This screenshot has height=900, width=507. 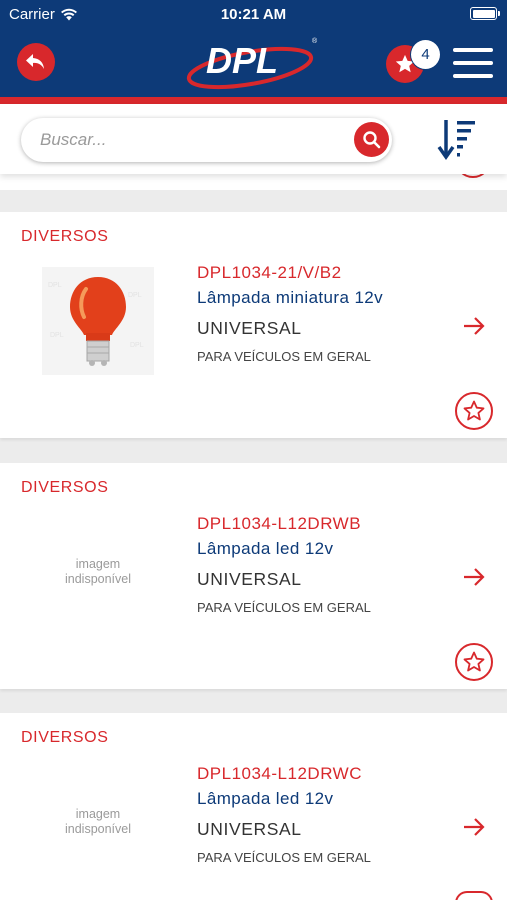 I want to click on search-icon, so click(x=371, y=139).